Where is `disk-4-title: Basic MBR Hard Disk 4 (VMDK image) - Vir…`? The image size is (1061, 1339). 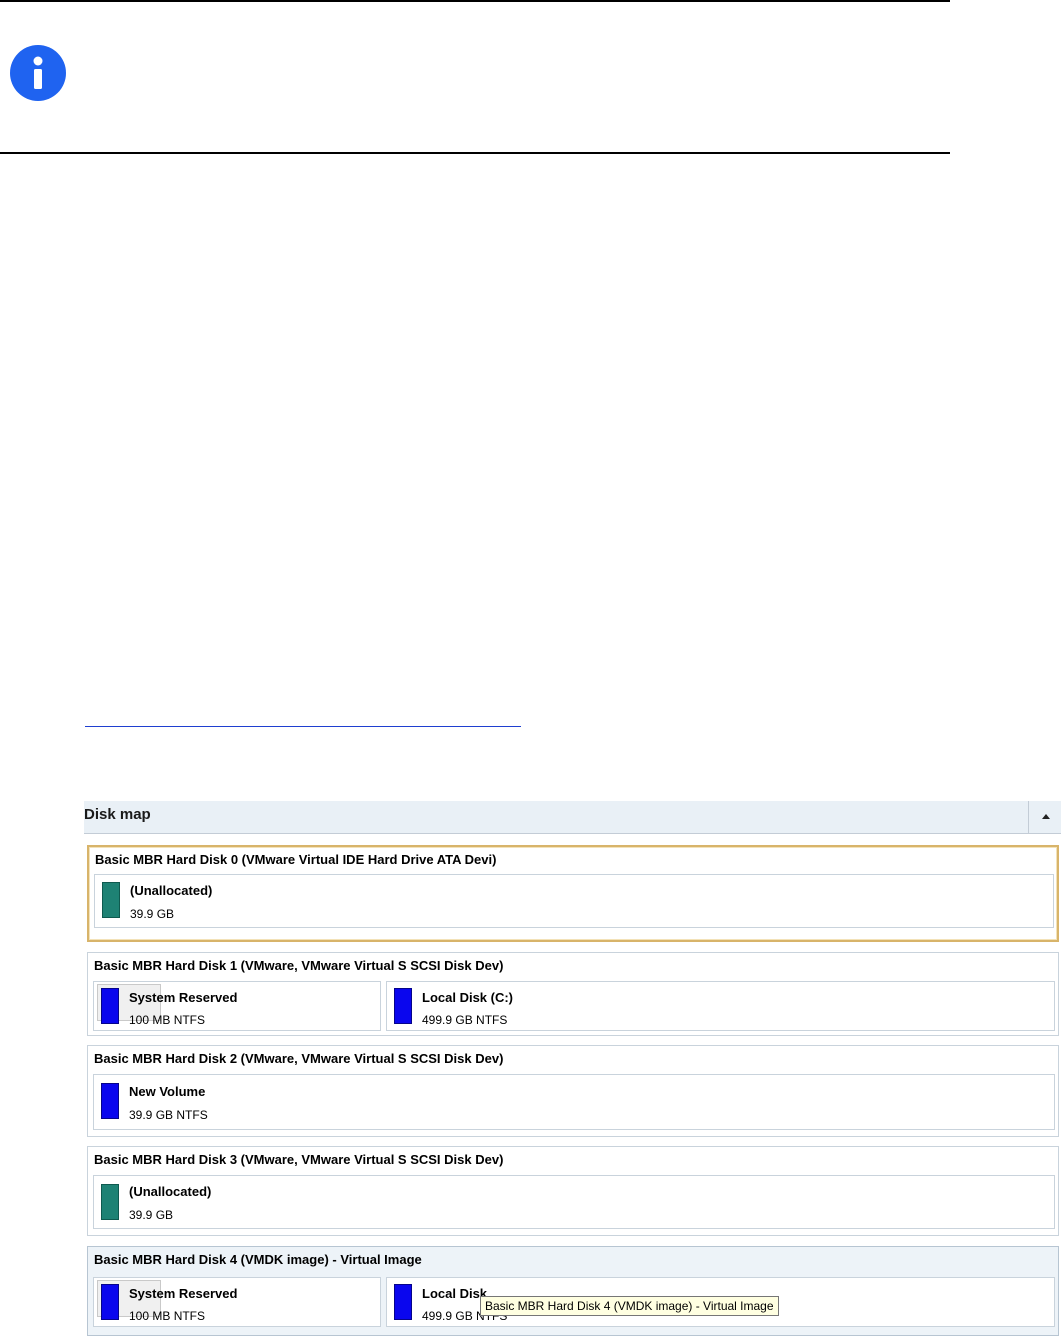 disk-4-title: Basic MBR Hard Disk 4 (VMDK image) - Vir… is located at coordinates (258, 1259).